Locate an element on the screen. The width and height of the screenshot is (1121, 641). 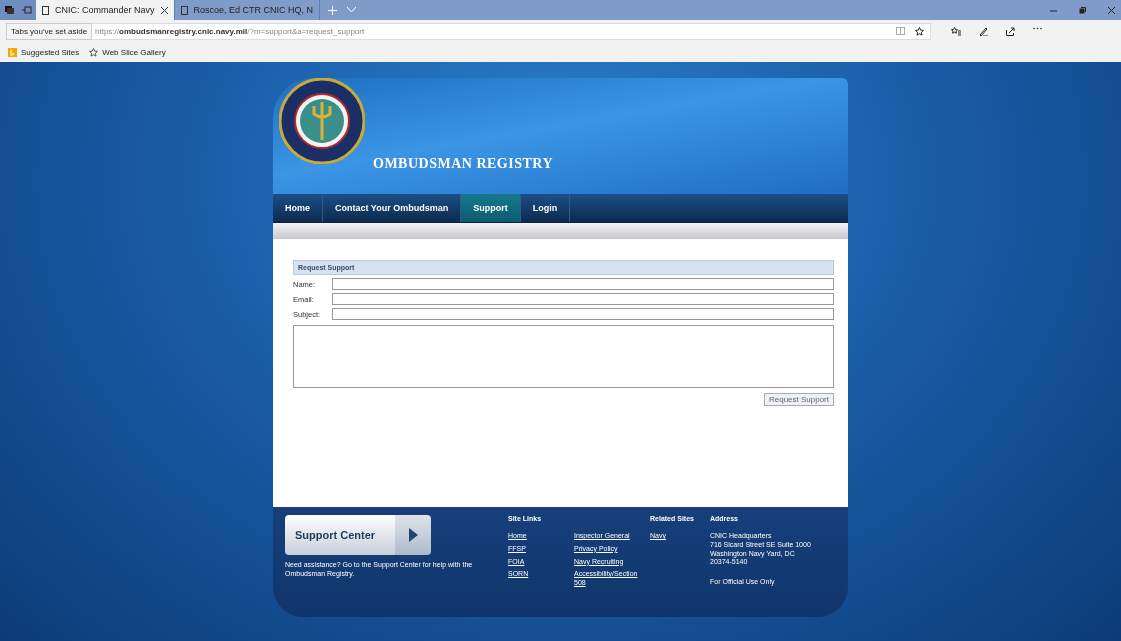
site-title: OMBUDSMAN REGISTRY is located at coordinates (463, 164).